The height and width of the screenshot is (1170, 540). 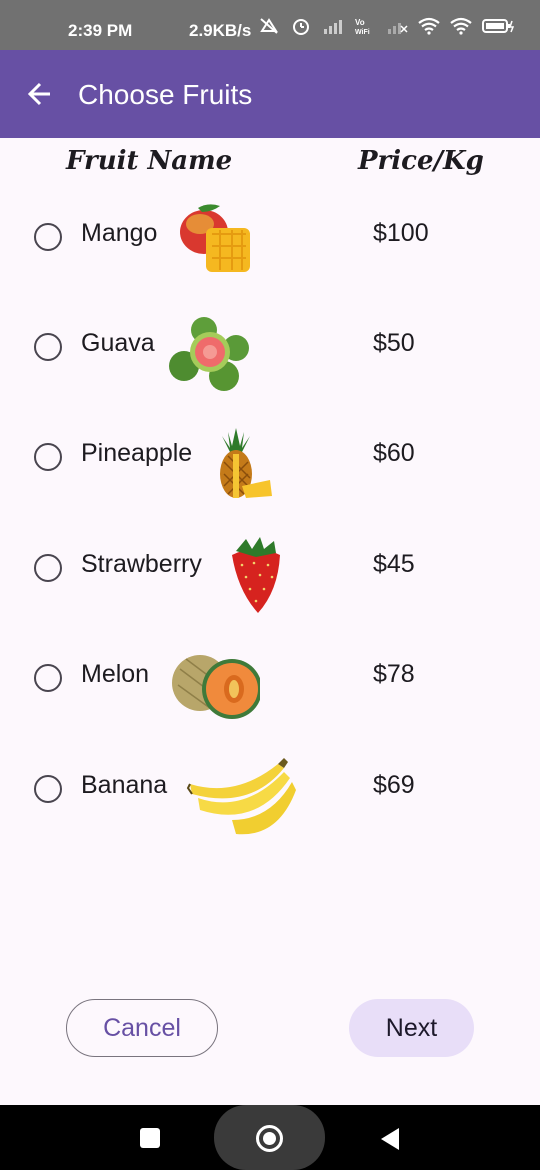 What do you see at coordinates (216, 687) in the screenshot?
I see `melon-image` at bounding box center [216, 687].